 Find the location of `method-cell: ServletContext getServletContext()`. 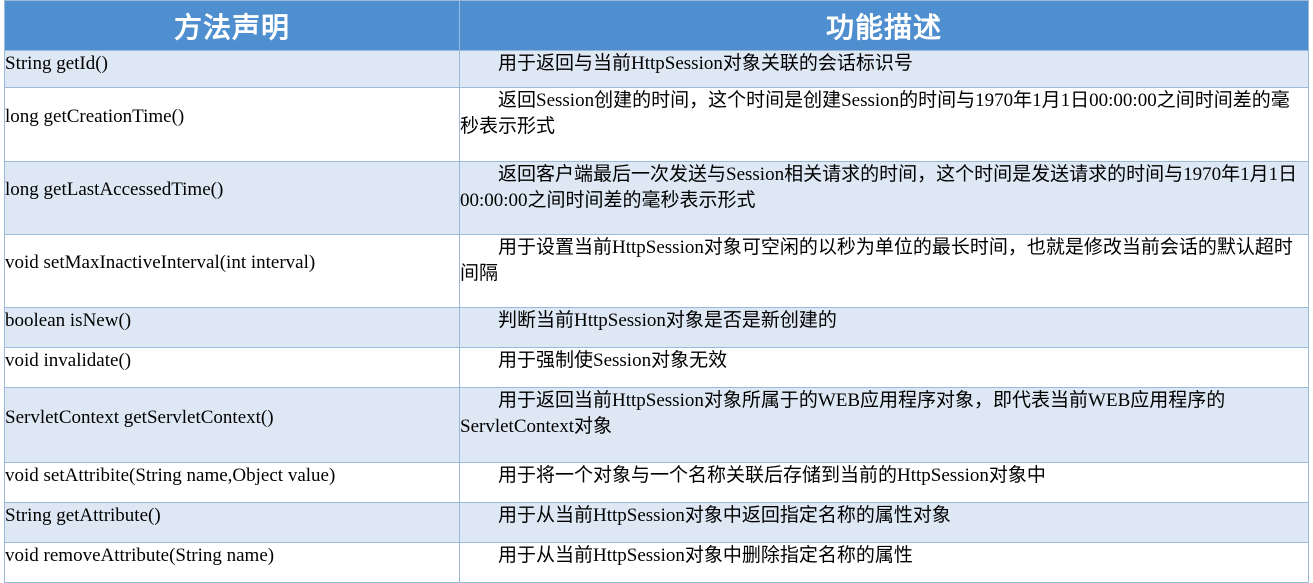

method-cell: ServletContext getServletContext() is located at coordinates (232, 425).